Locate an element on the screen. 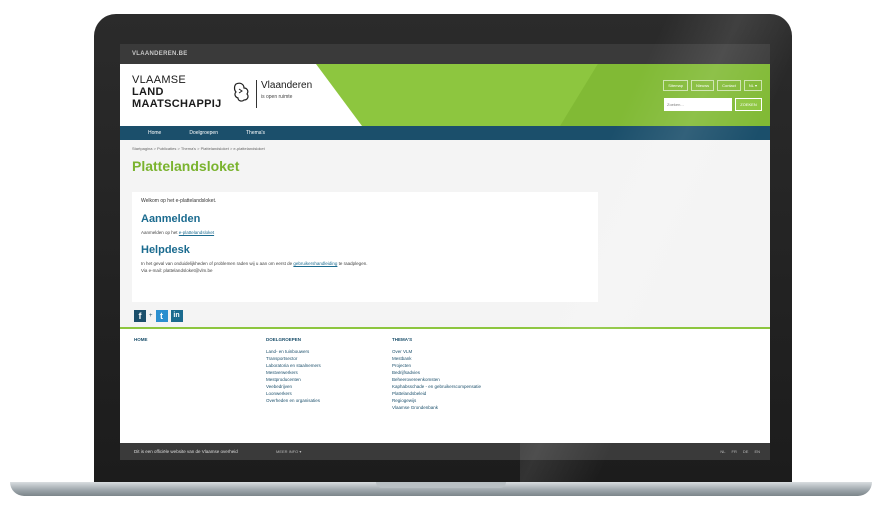  footer-link: Land- en tuinbouwers is located at coordinates (293, 351).